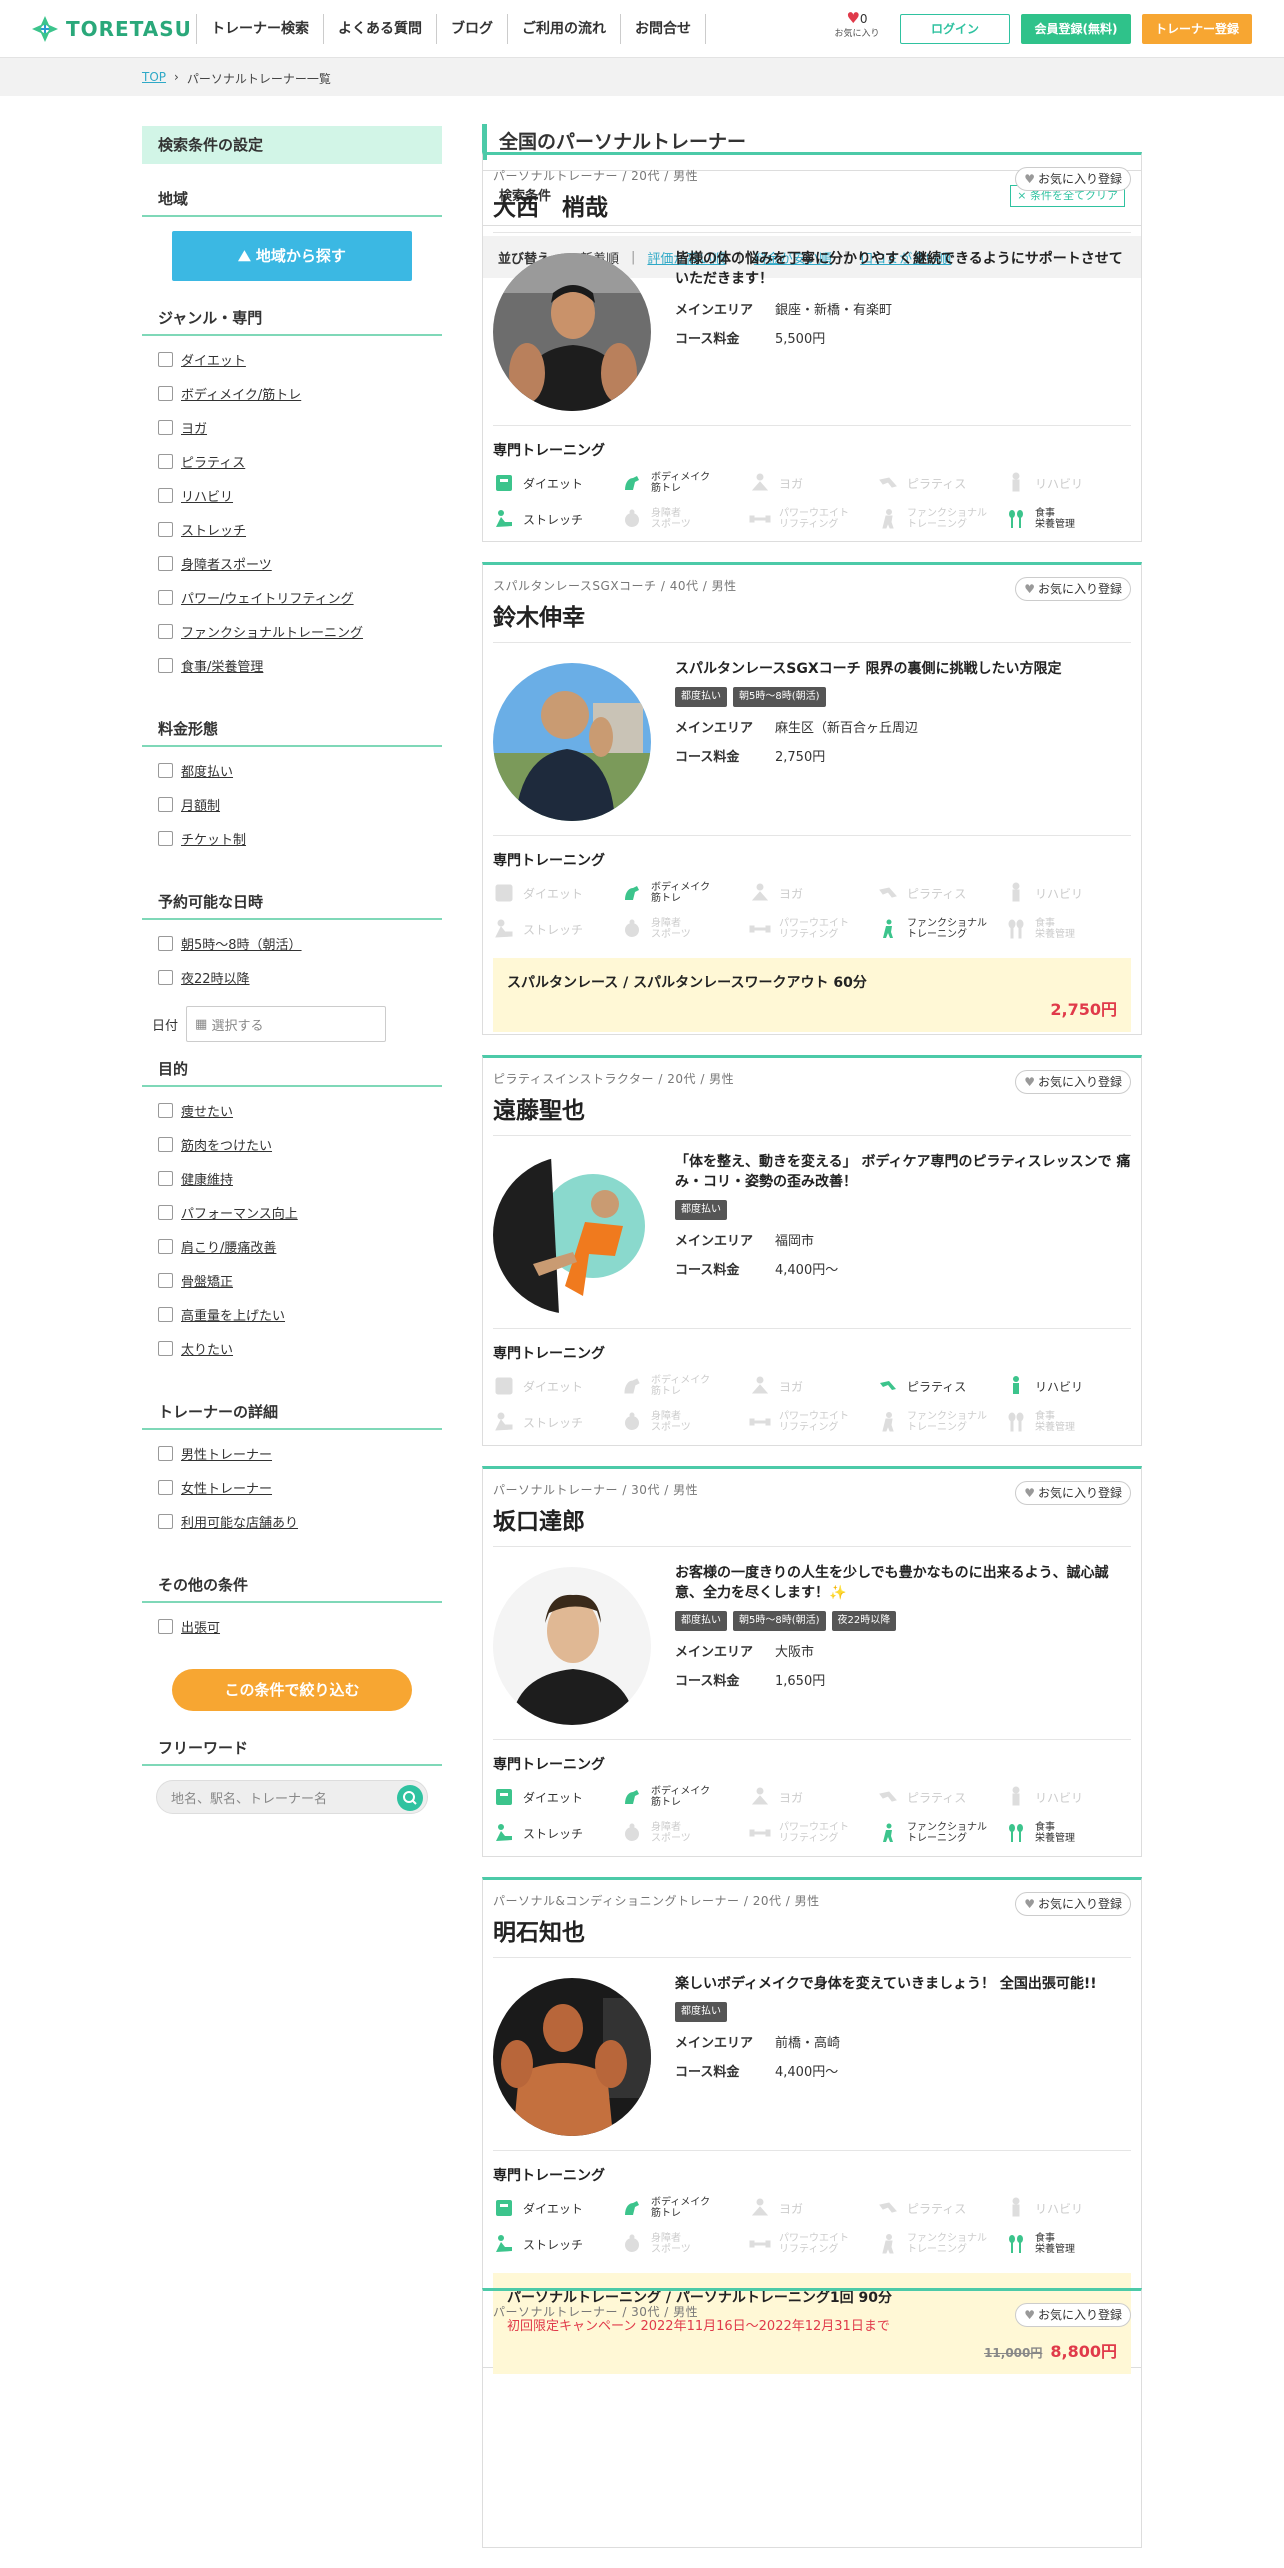 The image size is (1284, 2568). I want to click on specialty-label-line: ボディメイク, so click(681, 2202).